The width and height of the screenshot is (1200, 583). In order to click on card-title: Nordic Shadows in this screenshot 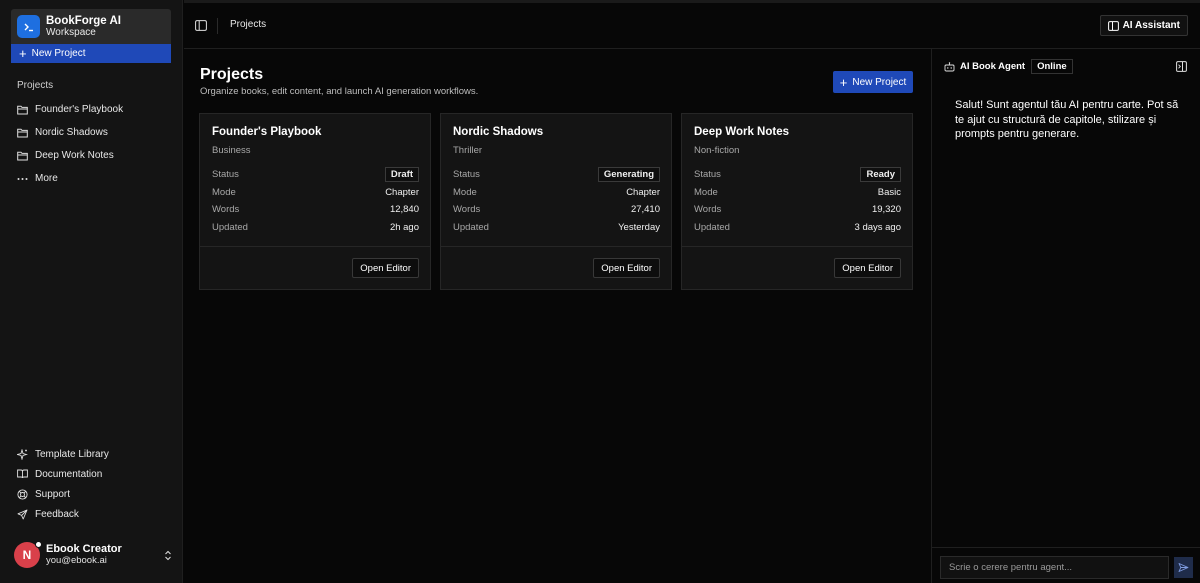, I will do `click(498, 132)`.